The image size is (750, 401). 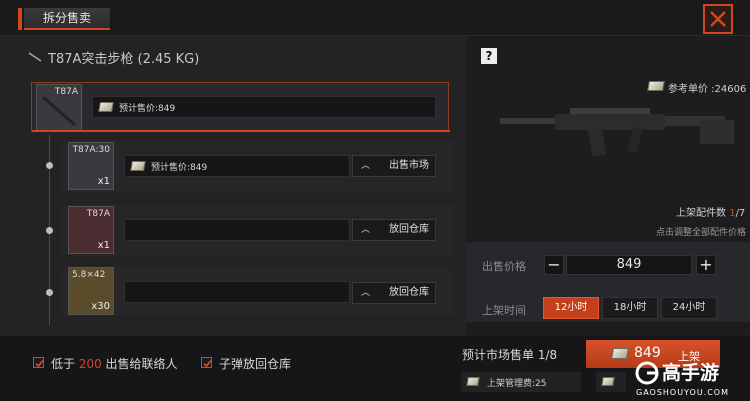 I want to click on return-ammo-checkbox, so click(x=206, y=362).